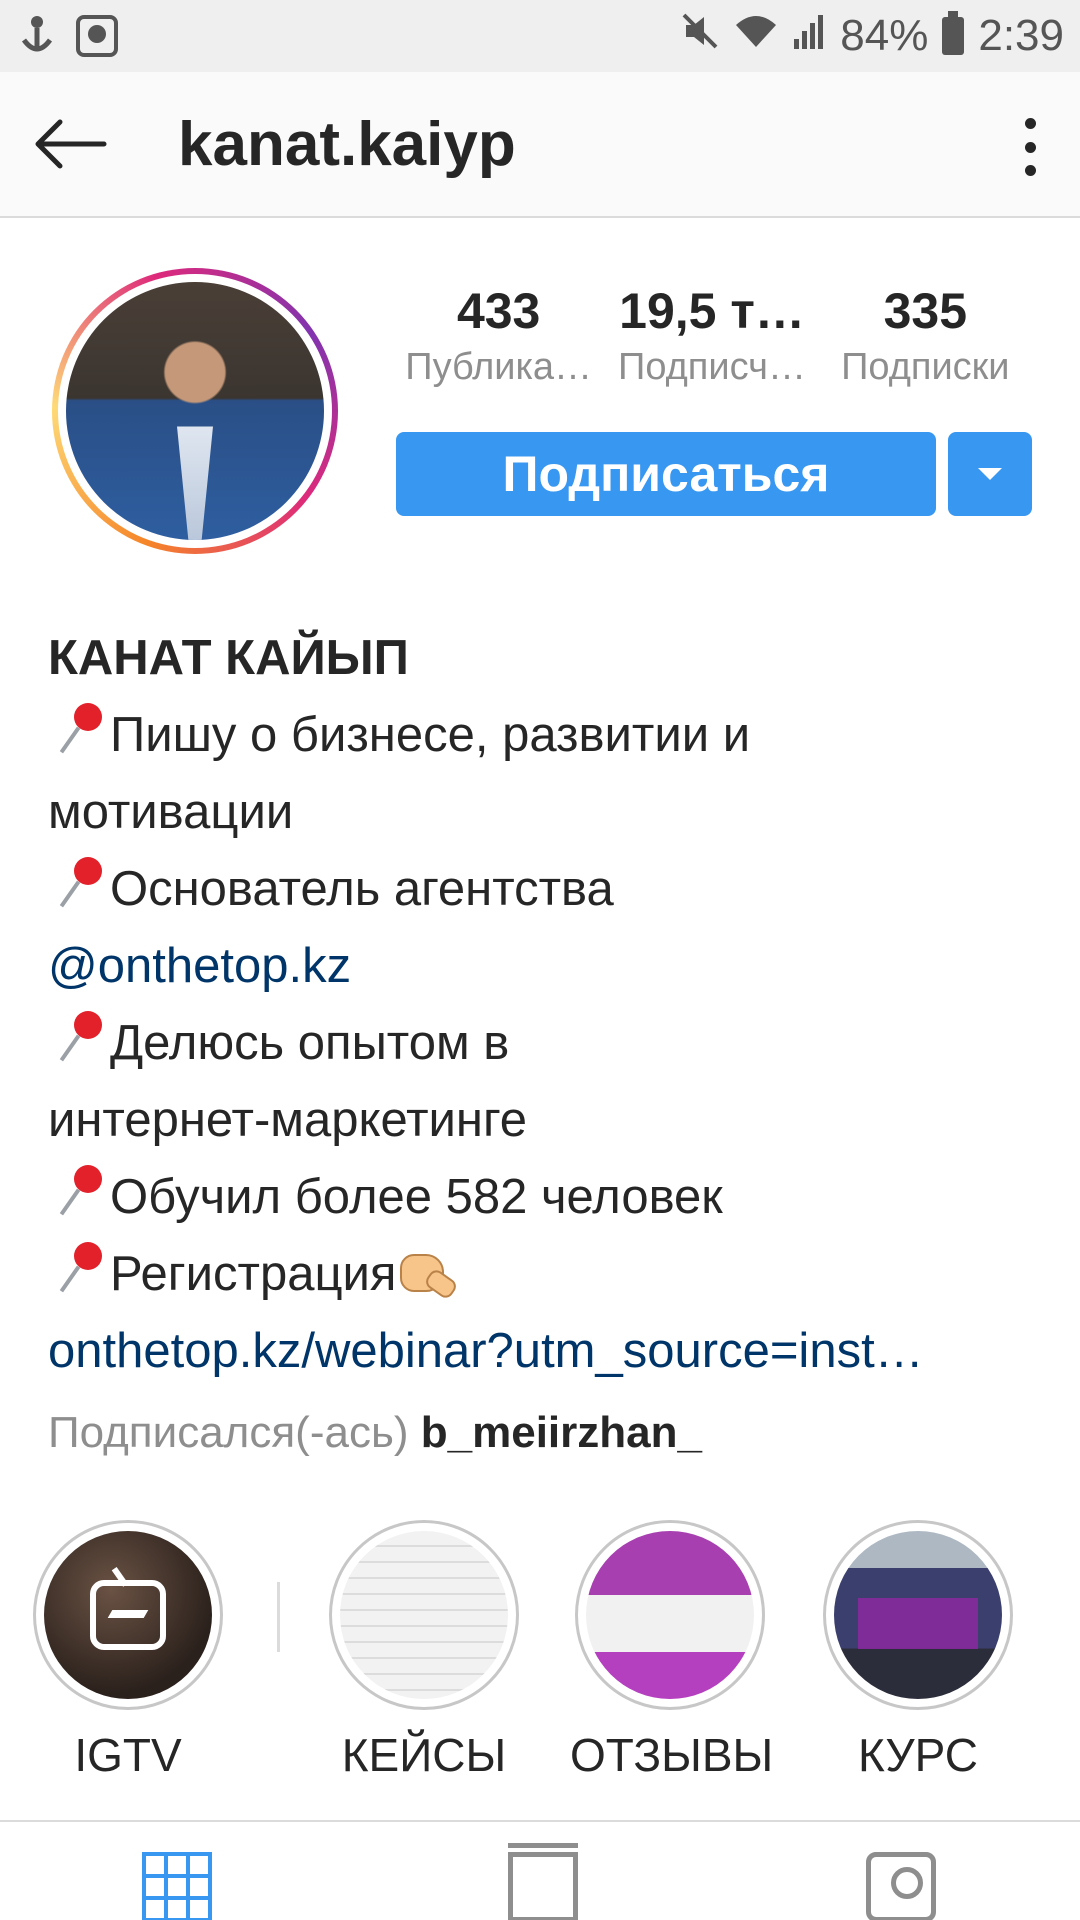 The height and width of the screenshot is (1920, 1080). I want to click on back-arrow-icon, so click(71, 144).